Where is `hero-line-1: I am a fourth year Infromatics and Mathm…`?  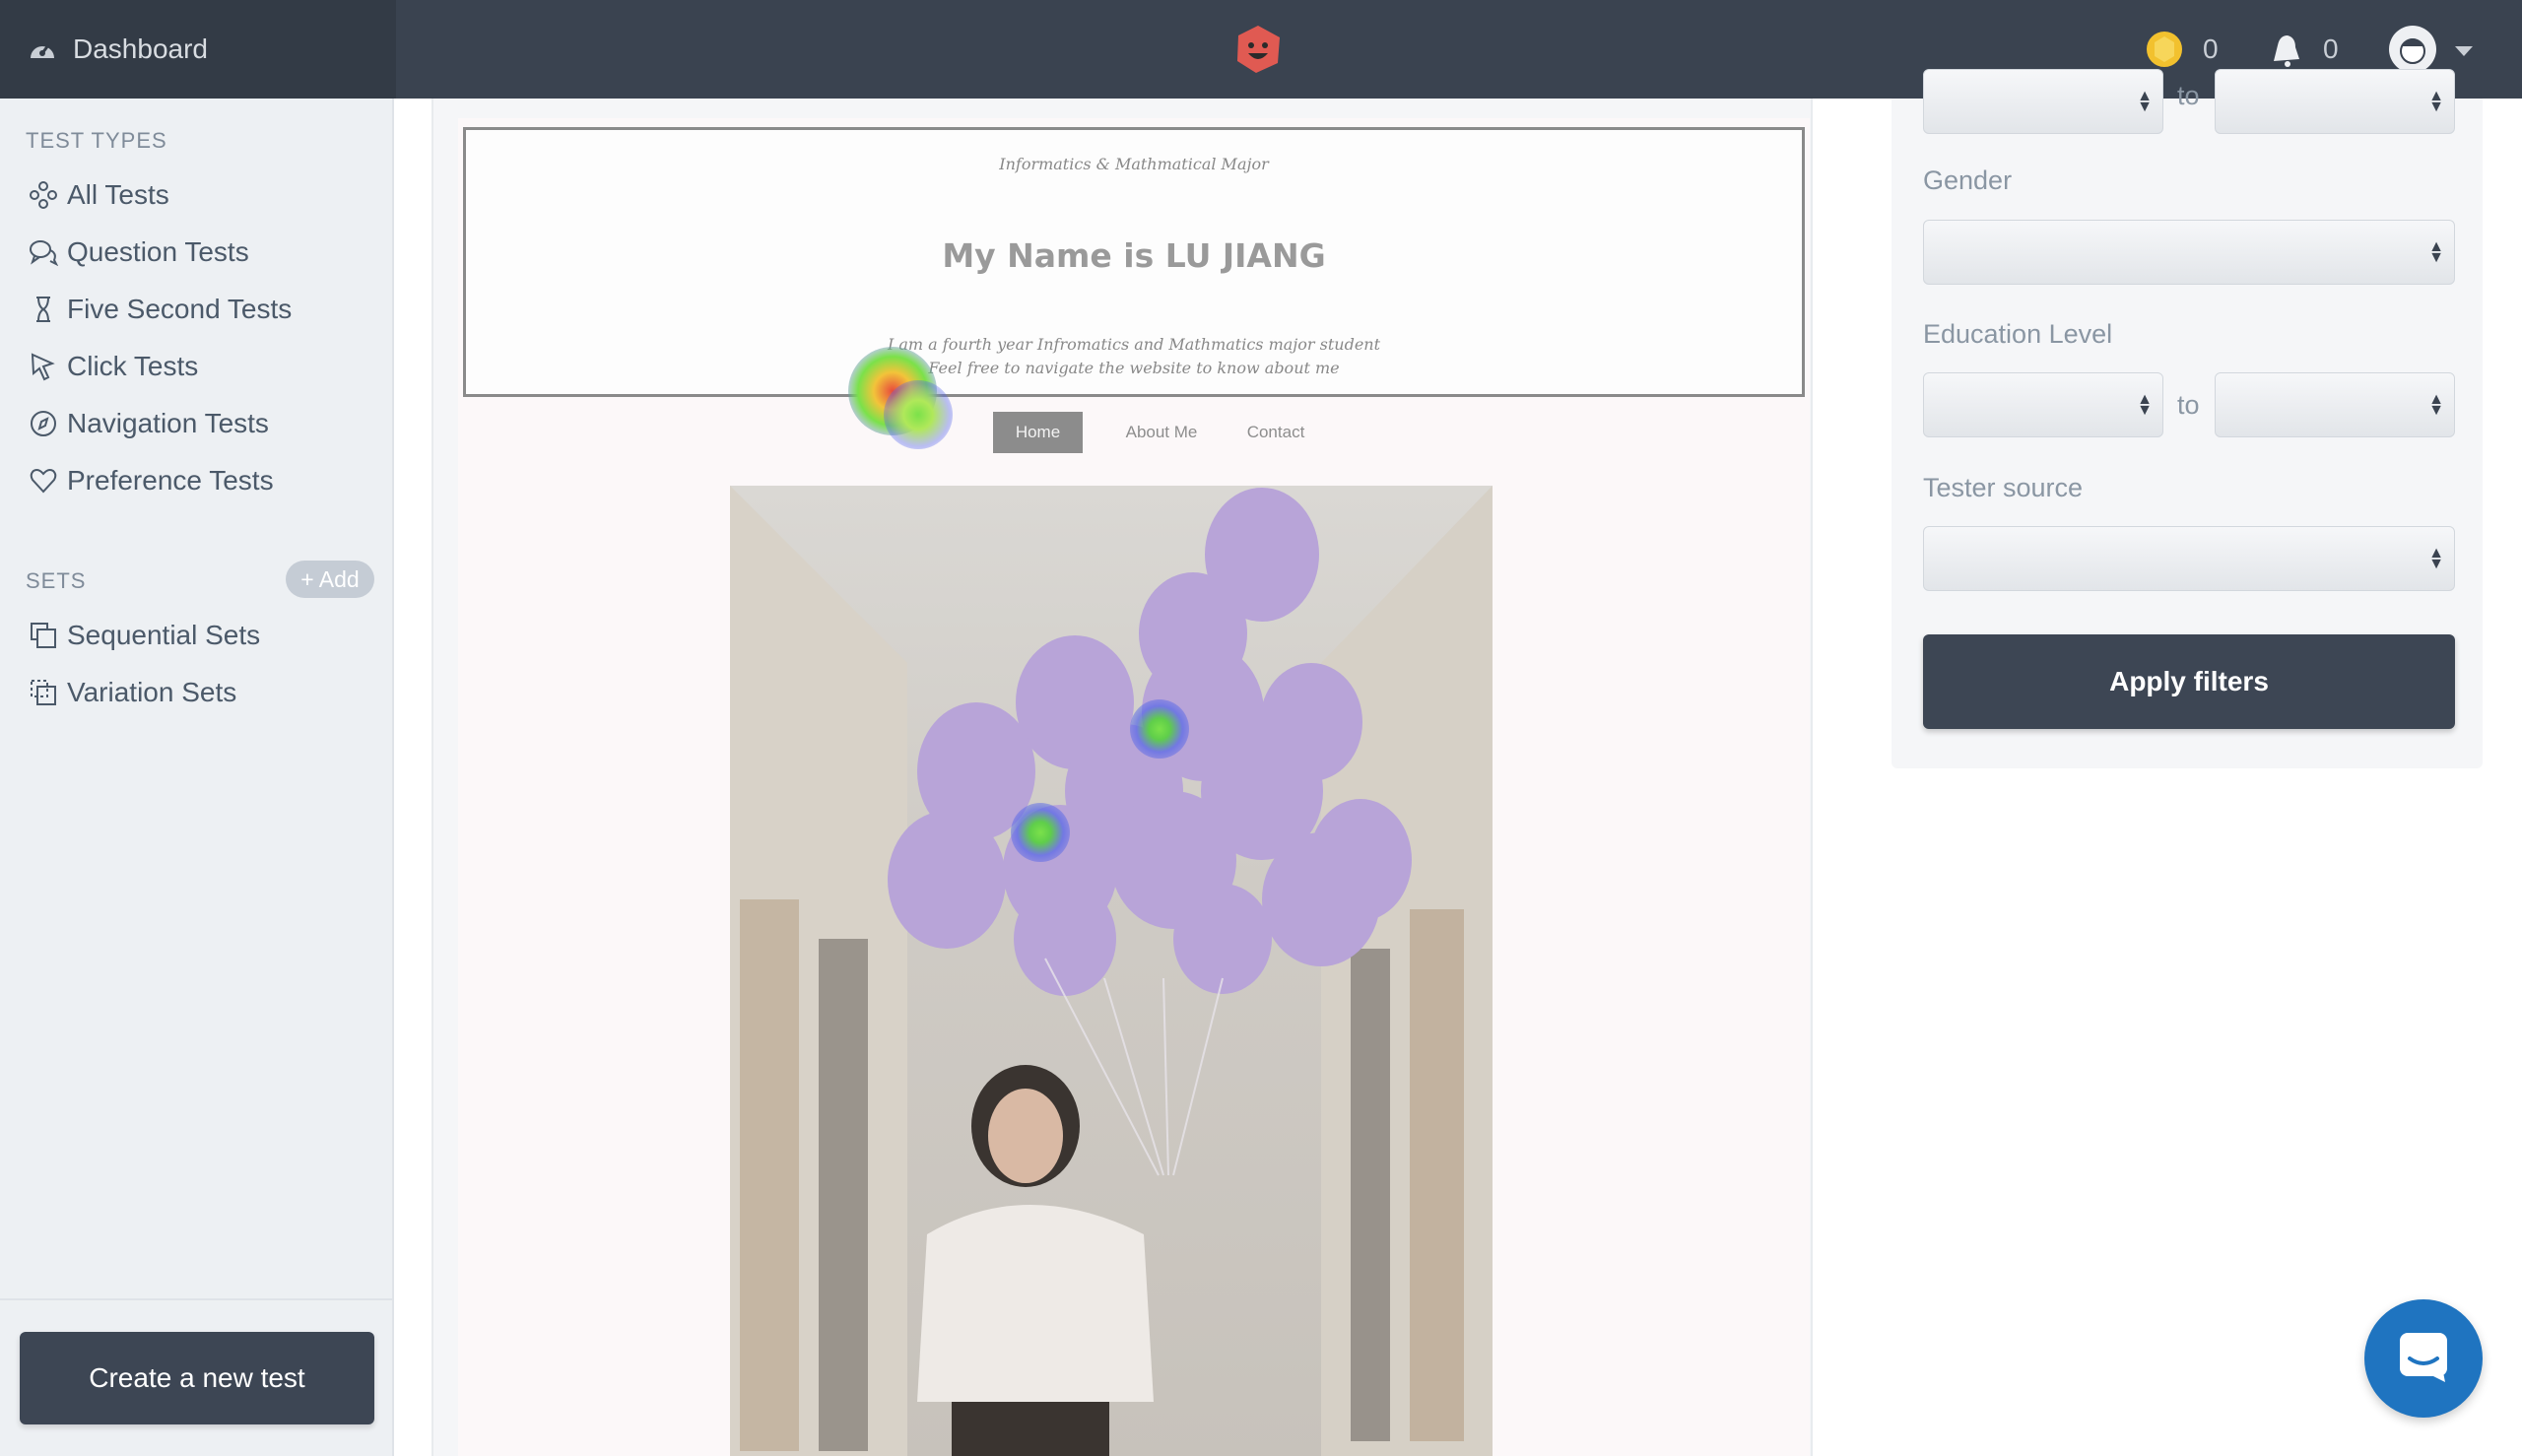
hero-line-1: I am a fourth year Infromatics and Mathm… is located at coordinates (1134, 344).